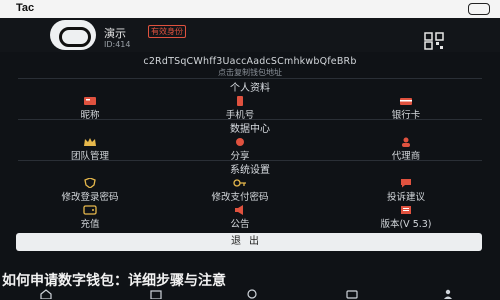  I want to click on profile-header: 演示 有效身份 ID:414, so click(250, 35).